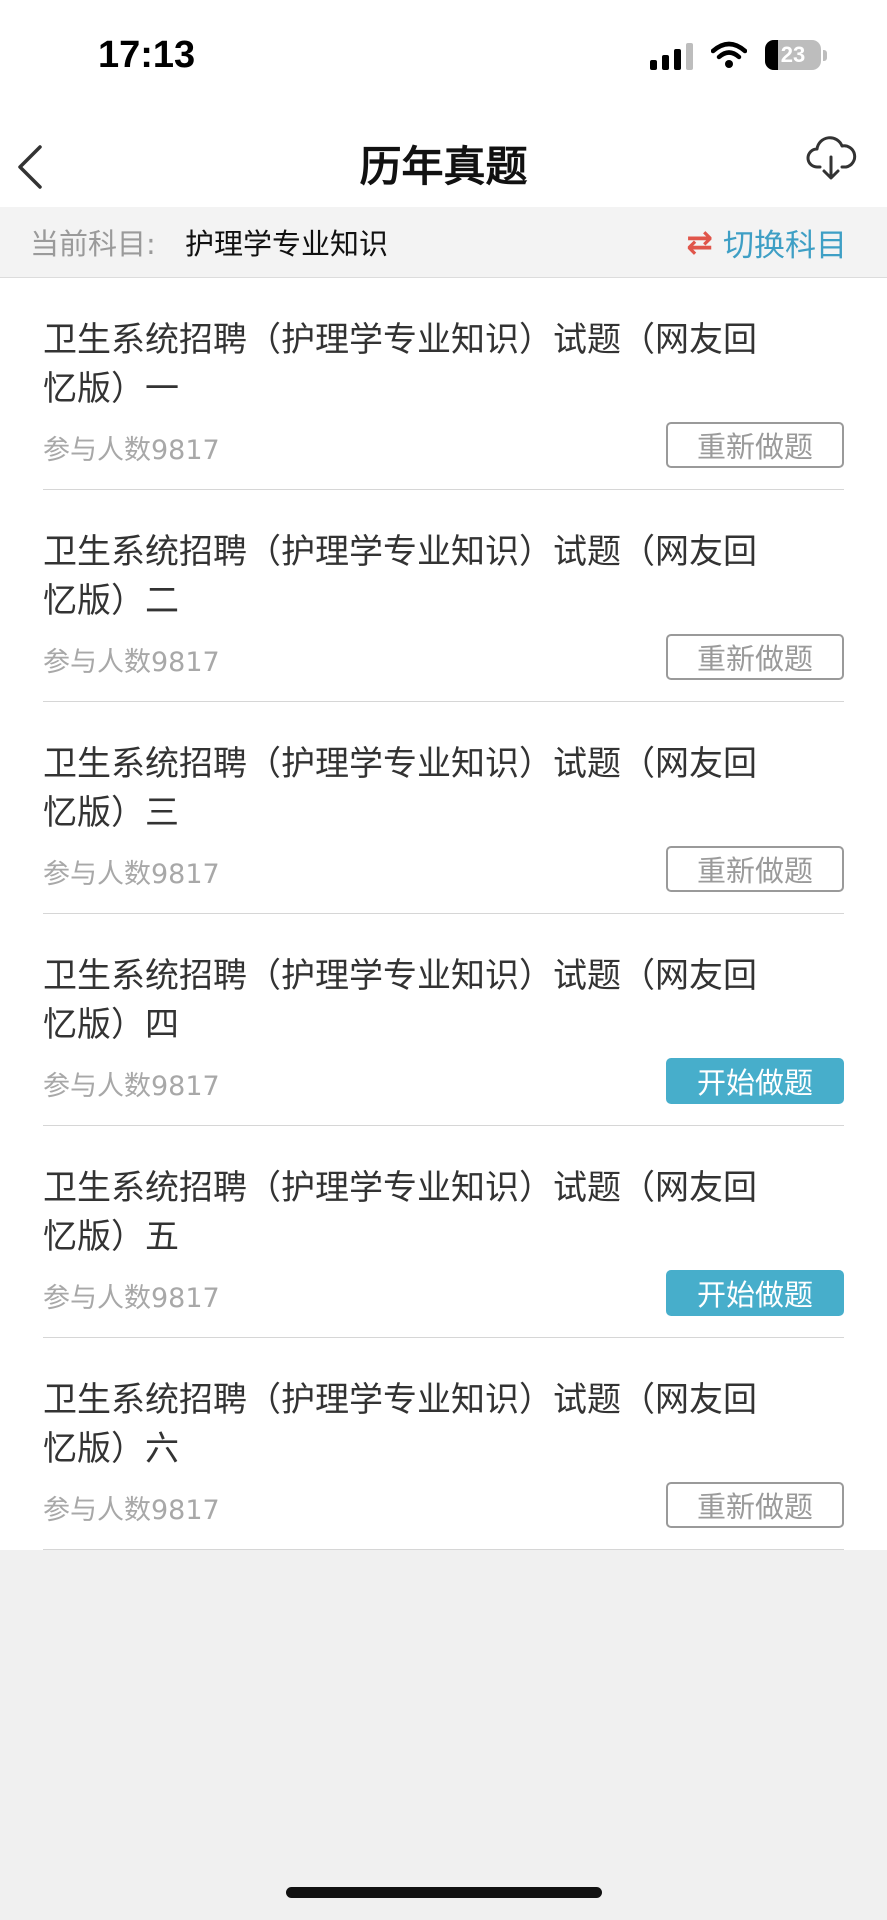 The width and height of the screenshot is (887, 1920). Describe the element at coordinates (729, 54) in the screenshot. I see `wifi-icon` at that location.